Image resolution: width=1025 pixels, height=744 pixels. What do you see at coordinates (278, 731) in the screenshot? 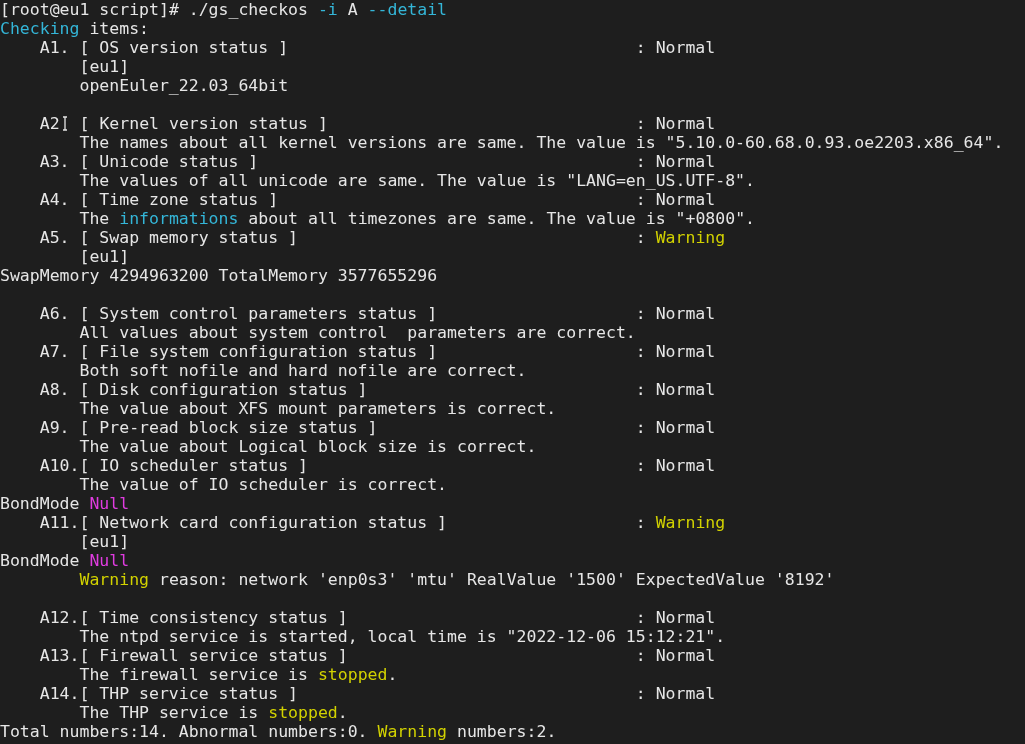
I see `terminal-text: Total numbers:14. Abnormal numbers:0. Warning numbers:2.` at bounding box center [278, 731].